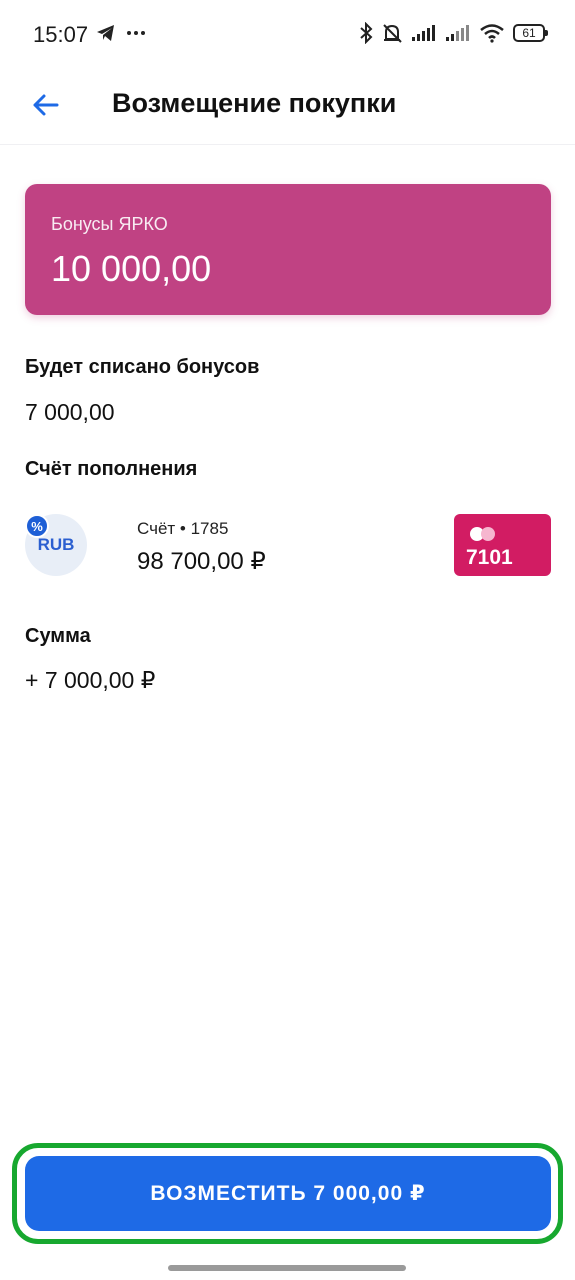  What do you see at coordinates (121, 33) in the screenshot?
I see `status-left-icons` at bounding box center [121, 33].